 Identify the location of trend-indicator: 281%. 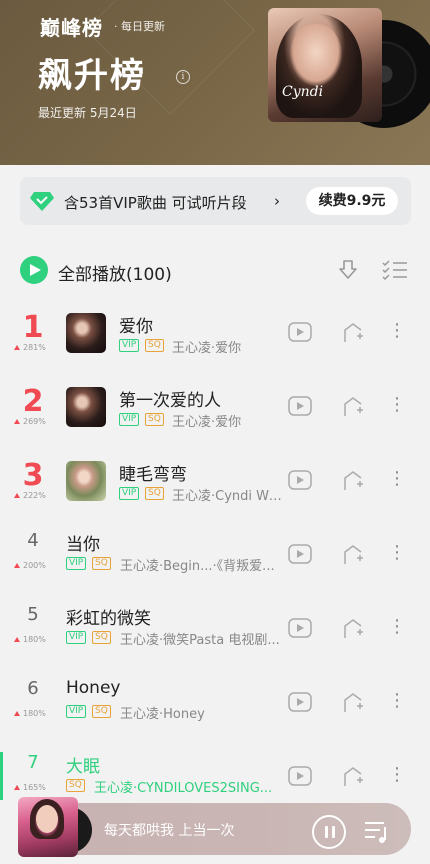
(30, 347).